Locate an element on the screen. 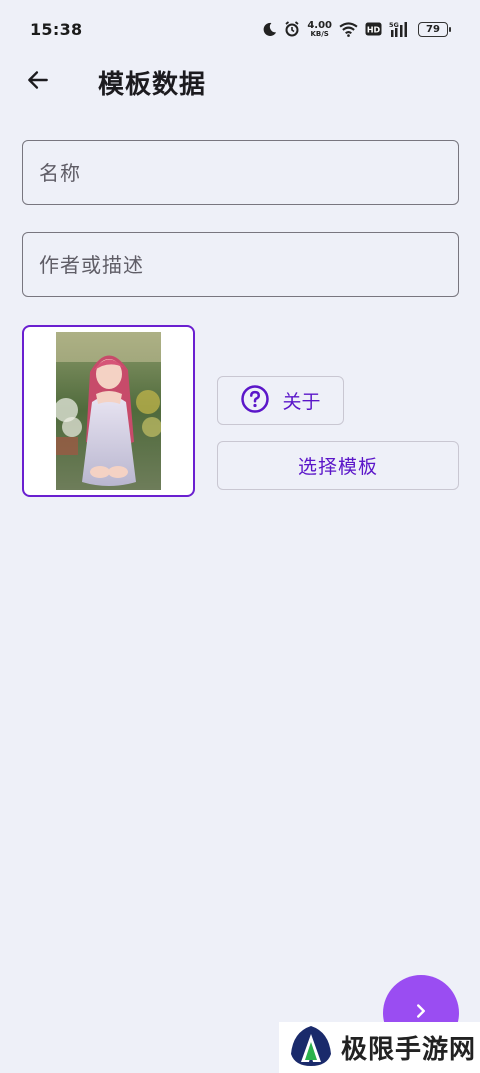 The image size is (480, 1073). watermark: 极限手游网 is located at coordinates (379, 1047).